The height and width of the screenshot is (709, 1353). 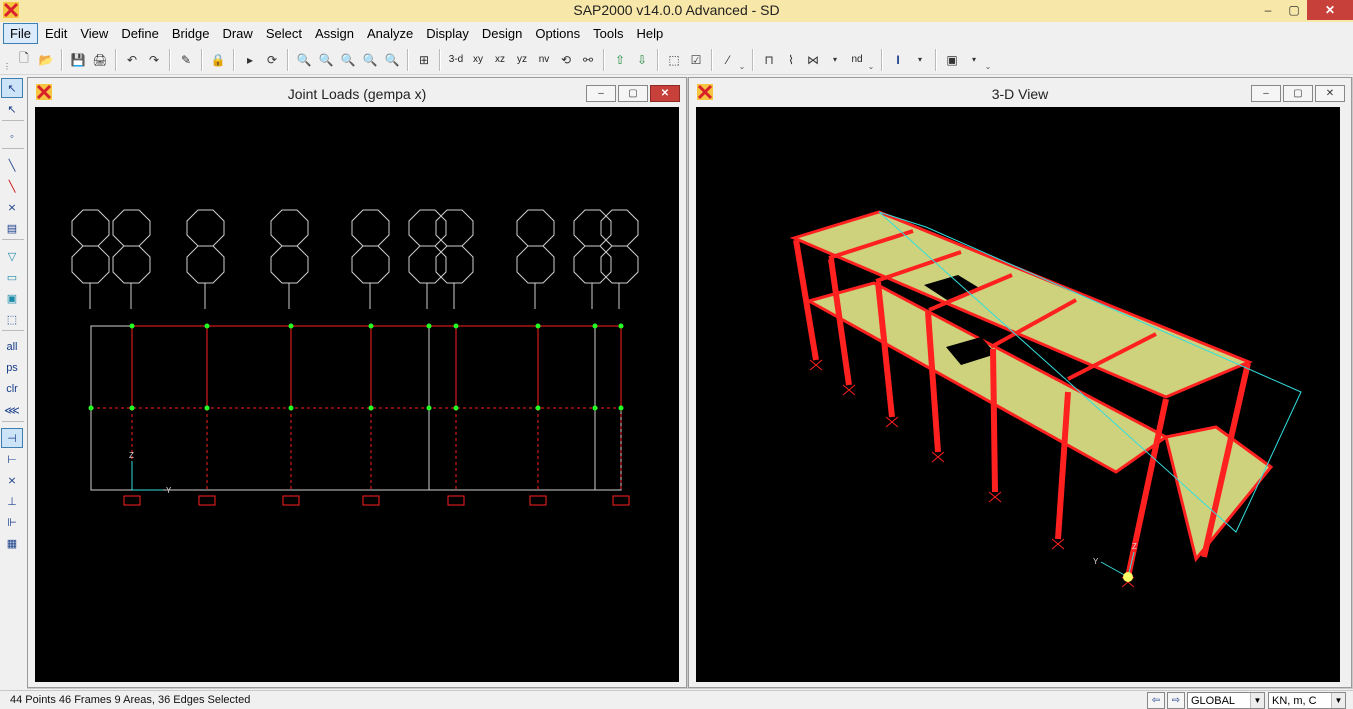 What do you see at coordinates (186, 60) in the screenshot?
I see `pencil-icon: ✎` at bounding box center [186, 60].